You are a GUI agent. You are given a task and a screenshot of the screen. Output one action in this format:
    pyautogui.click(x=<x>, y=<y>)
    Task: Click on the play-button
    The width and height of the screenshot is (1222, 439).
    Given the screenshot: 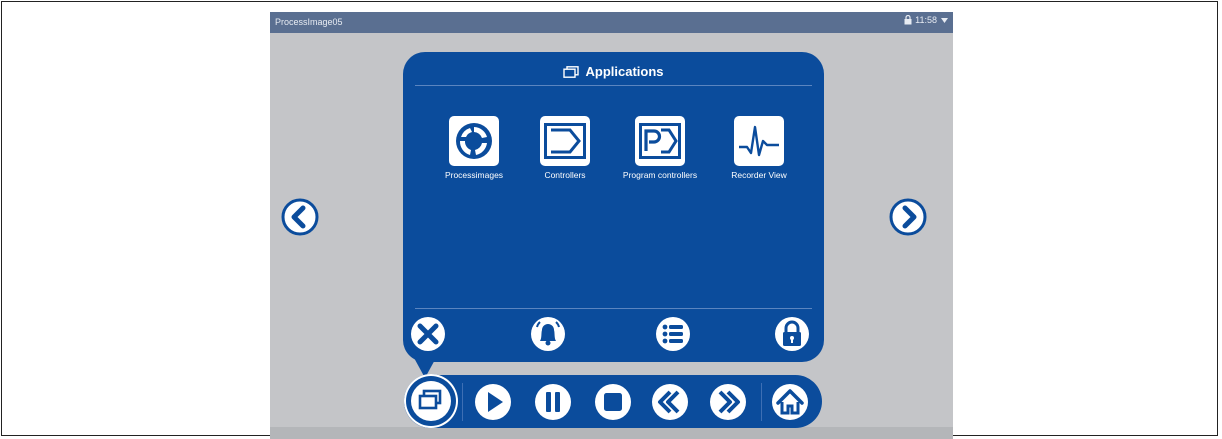 What is the action you would take?
    pyautogui.click(x=493, y=402)
    